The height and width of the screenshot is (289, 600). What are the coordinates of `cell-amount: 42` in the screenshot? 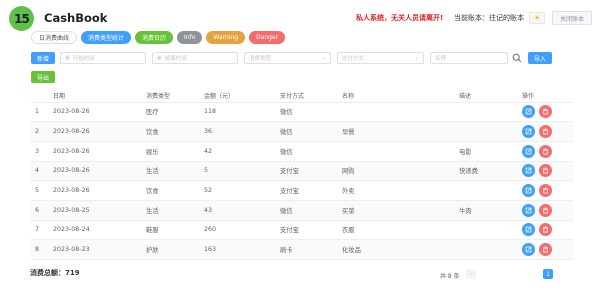 It's located at (242, 151).